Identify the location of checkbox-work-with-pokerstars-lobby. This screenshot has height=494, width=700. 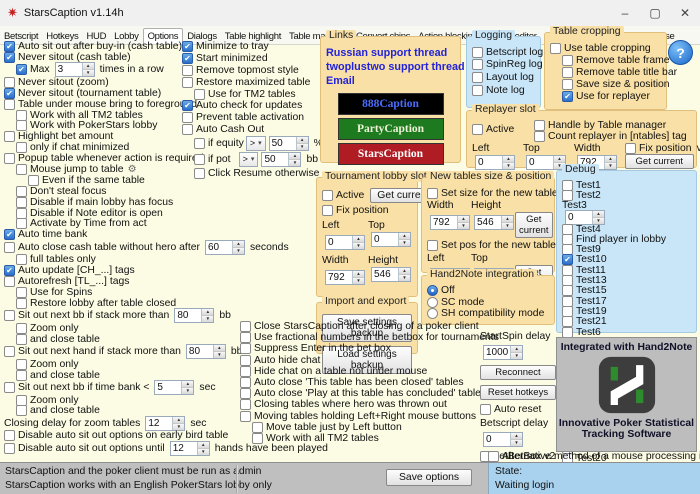
(21, 126).